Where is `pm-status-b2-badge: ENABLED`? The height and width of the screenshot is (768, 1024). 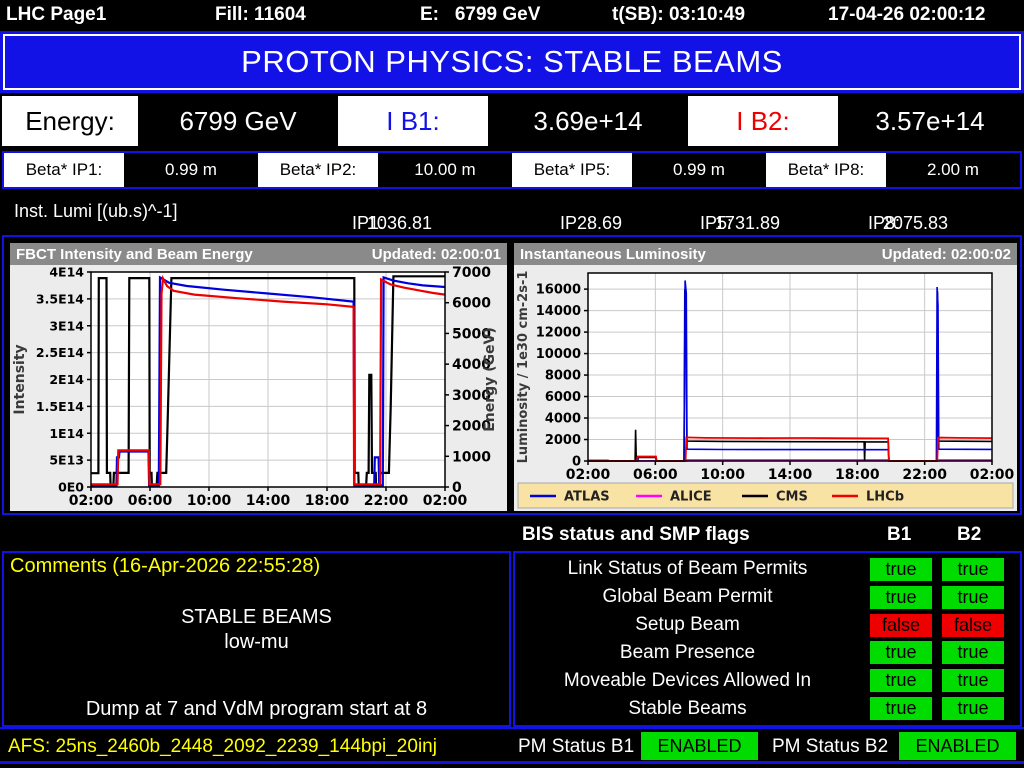
pm-status-b2-badge: ENABLED is located at coordinates (957, 746).